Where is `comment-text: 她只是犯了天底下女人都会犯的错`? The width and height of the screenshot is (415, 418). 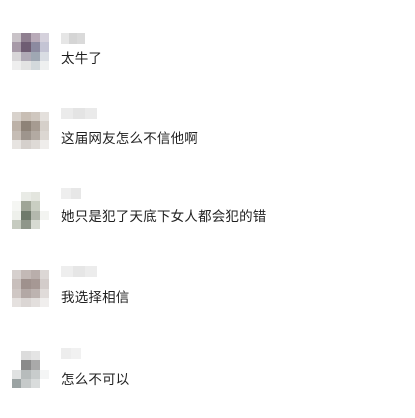 comment-text: 她只是犯了天底下女人都会犯的错 is located at coordinates (164, 217).